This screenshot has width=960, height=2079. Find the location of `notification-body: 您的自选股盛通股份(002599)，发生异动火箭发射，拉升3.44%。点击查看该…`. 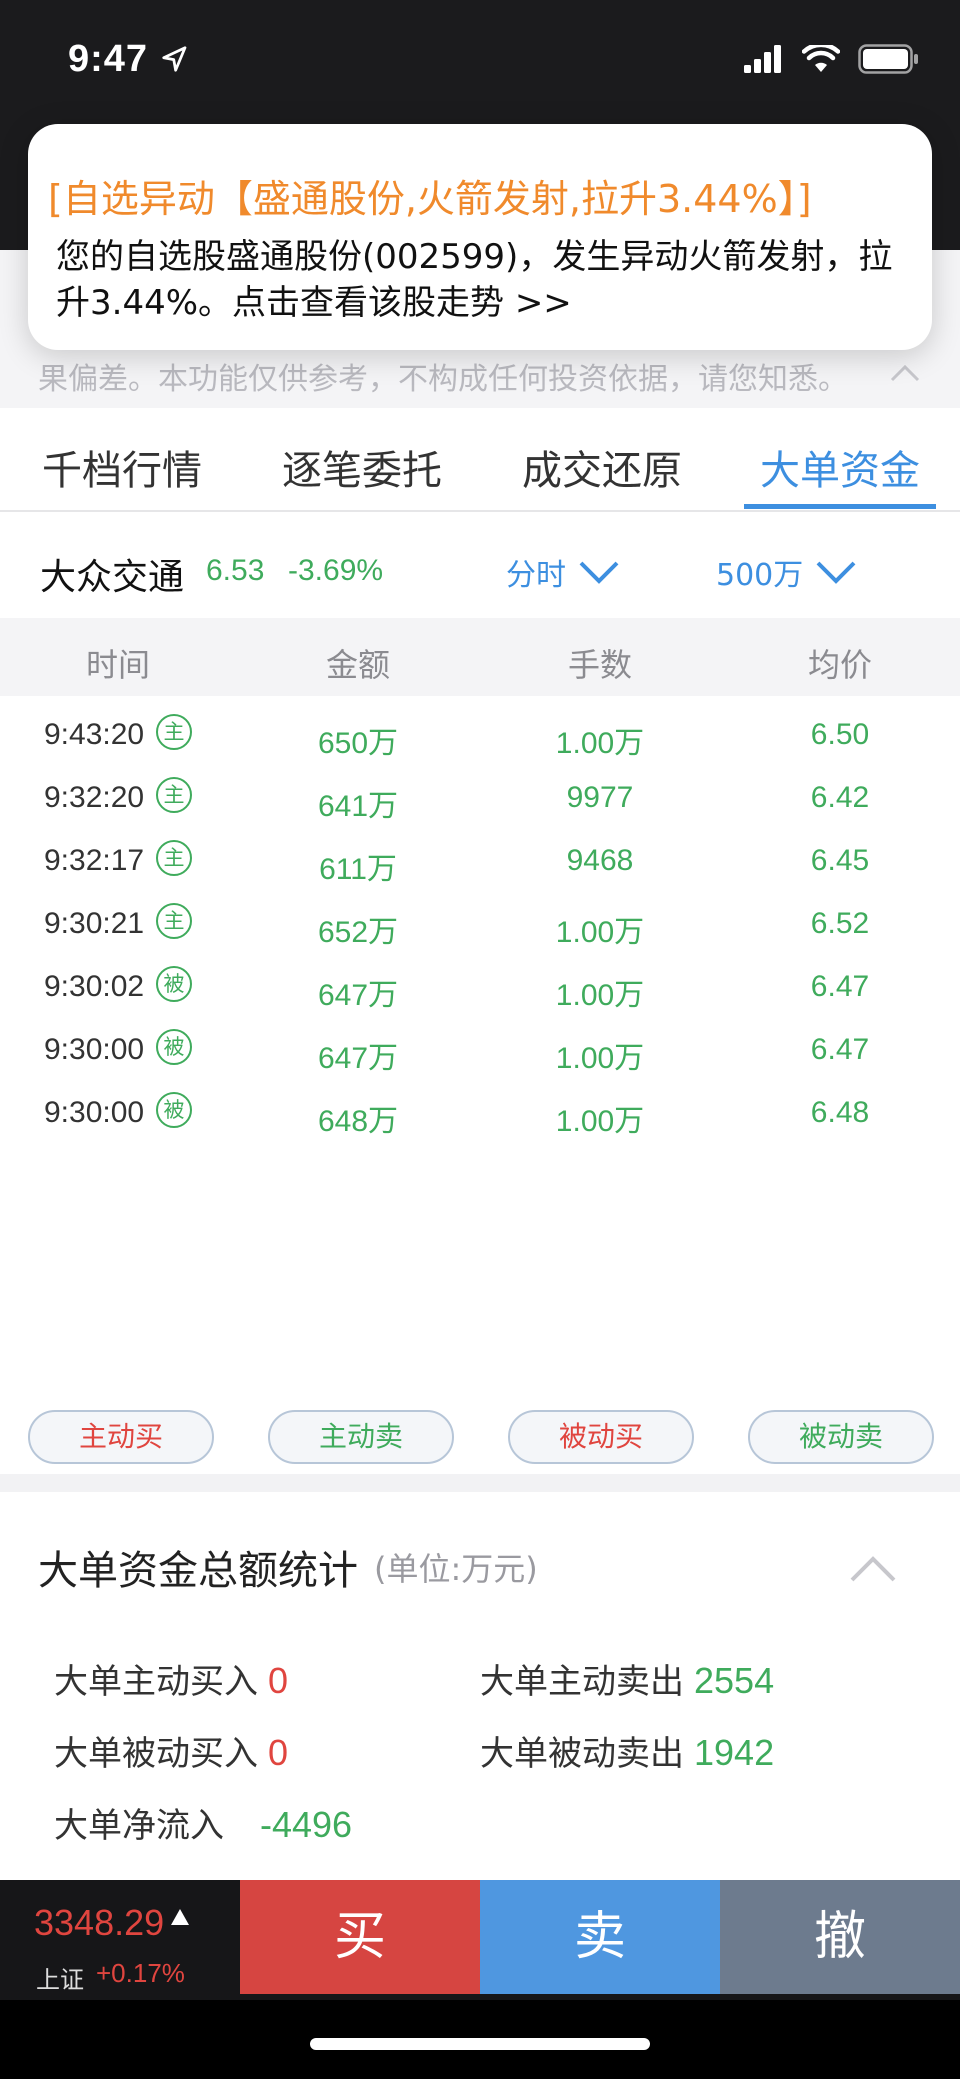

notification-body: 您的自选股盛通股份(002599)，发生异动火箭发射，拉升3.44%。点击查看该… is located at coordinates (474, 280).